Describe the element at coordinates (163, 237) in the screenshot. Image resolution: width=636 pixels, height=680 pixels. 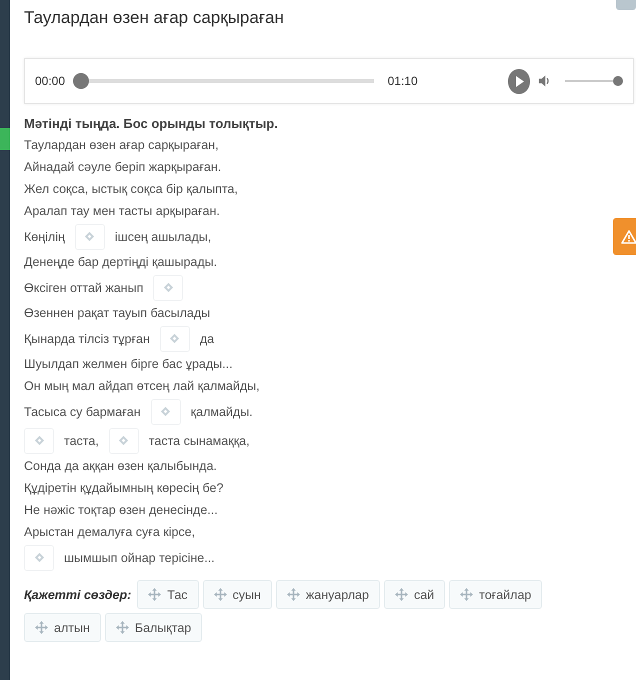
I see `poem-text: ішсең ашылады,` at that location.